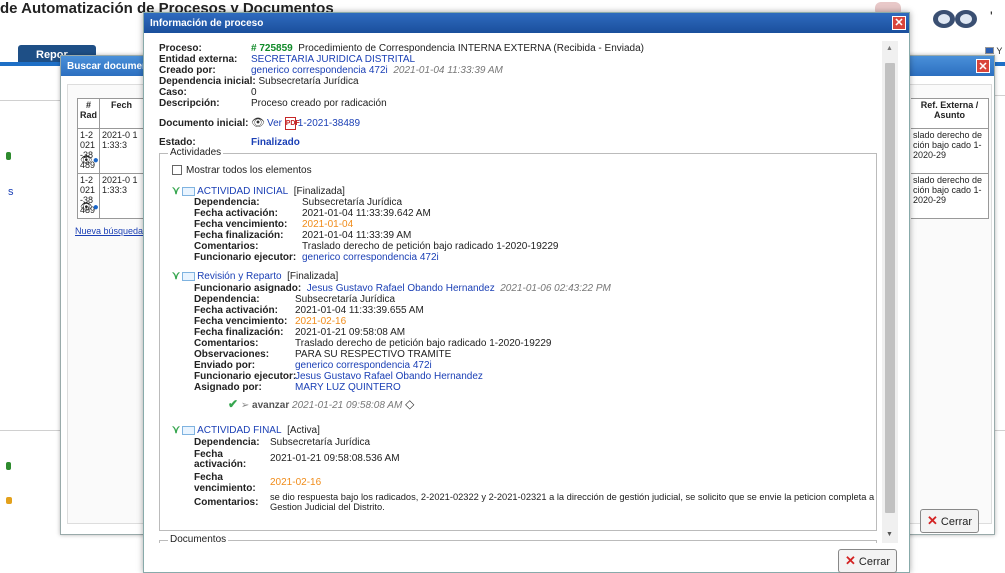  Describe the element at coordinates (868, 561) in the screenshot. I see `close-button: ✕ Cerrar` at that location.